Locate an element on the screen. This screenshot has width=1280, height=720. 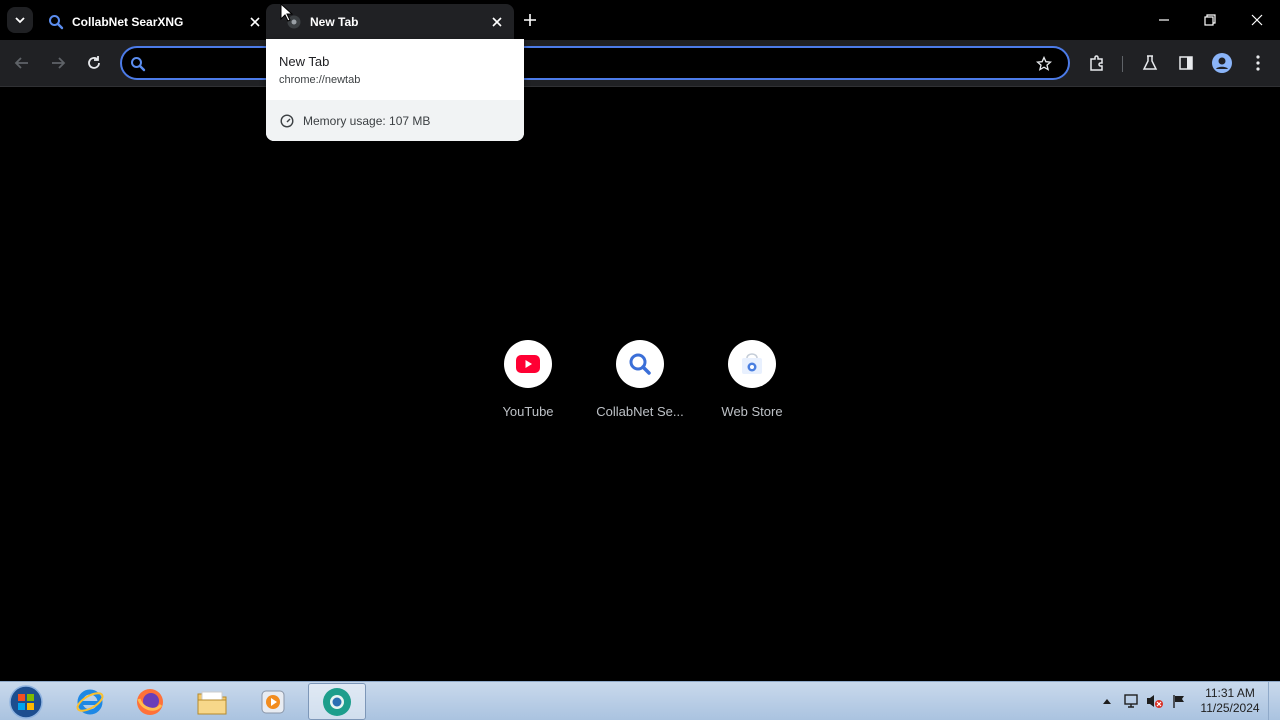
avatar-icon is located at coordinates (1222, 63).